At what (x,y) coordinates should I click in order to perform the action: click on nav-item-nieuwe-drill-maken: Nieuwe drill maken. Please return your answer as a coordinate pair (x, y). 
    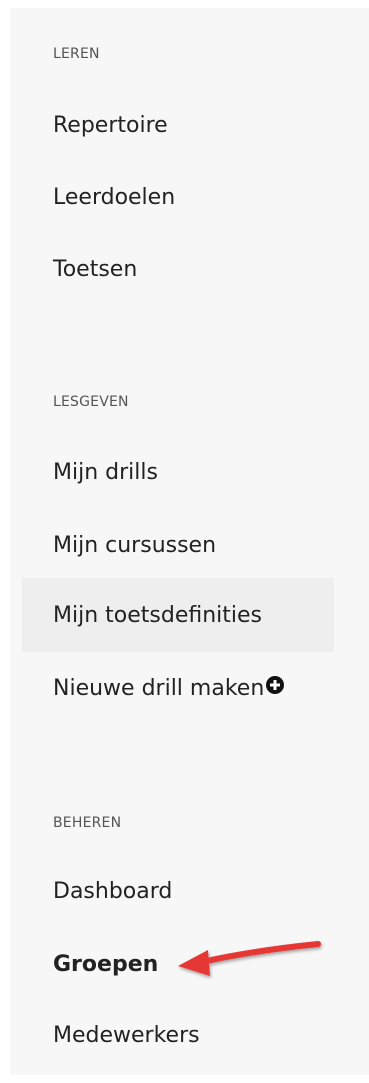
    Looking at the image, I should click on (178, 688).